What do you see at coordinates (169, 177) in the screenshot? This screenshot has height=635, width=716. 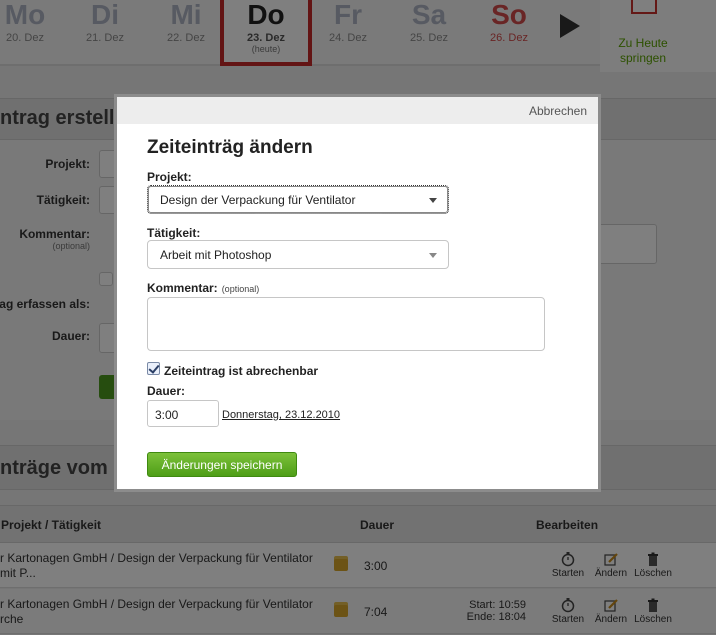 I see `project-label: Projekt:` at bounding box center [169, 177].